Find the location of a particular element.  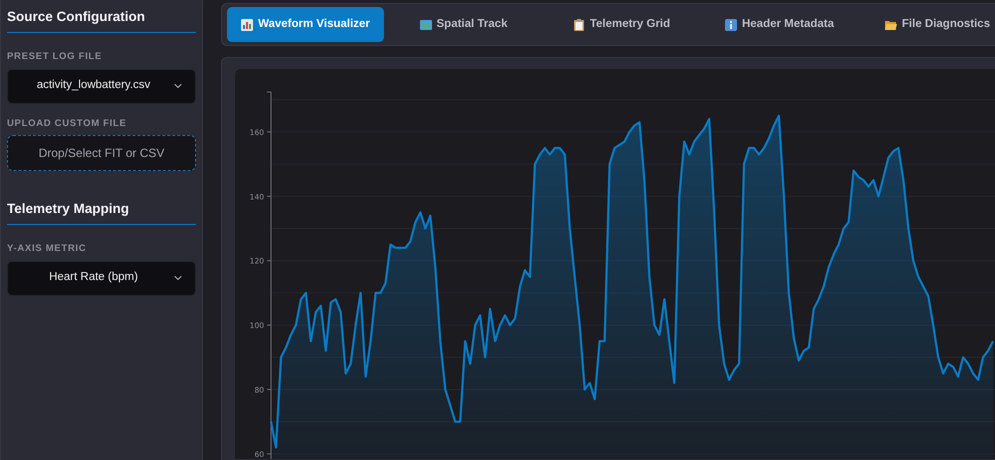

folder-icon is located at coordinates (890, 24).